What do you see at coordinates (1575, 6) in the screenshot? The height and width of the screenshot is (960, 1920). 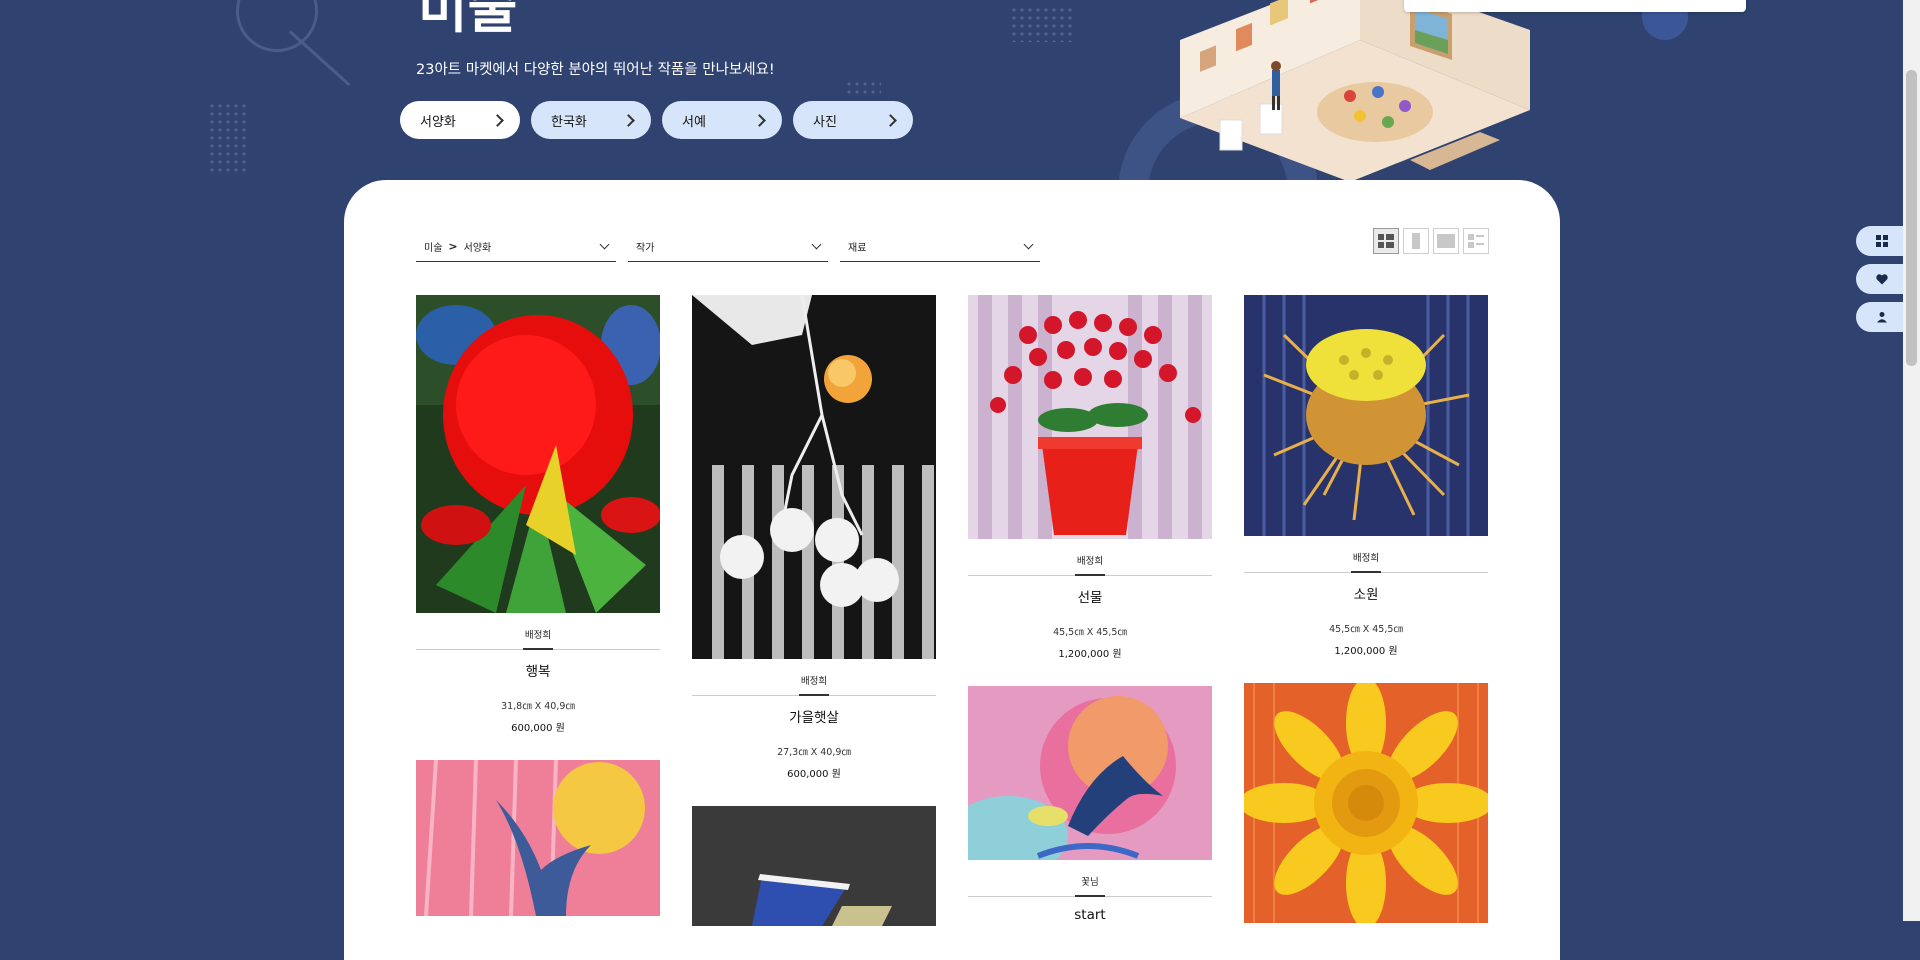 I see `search-dropdown-panel` at bounding box center [1575, 6].